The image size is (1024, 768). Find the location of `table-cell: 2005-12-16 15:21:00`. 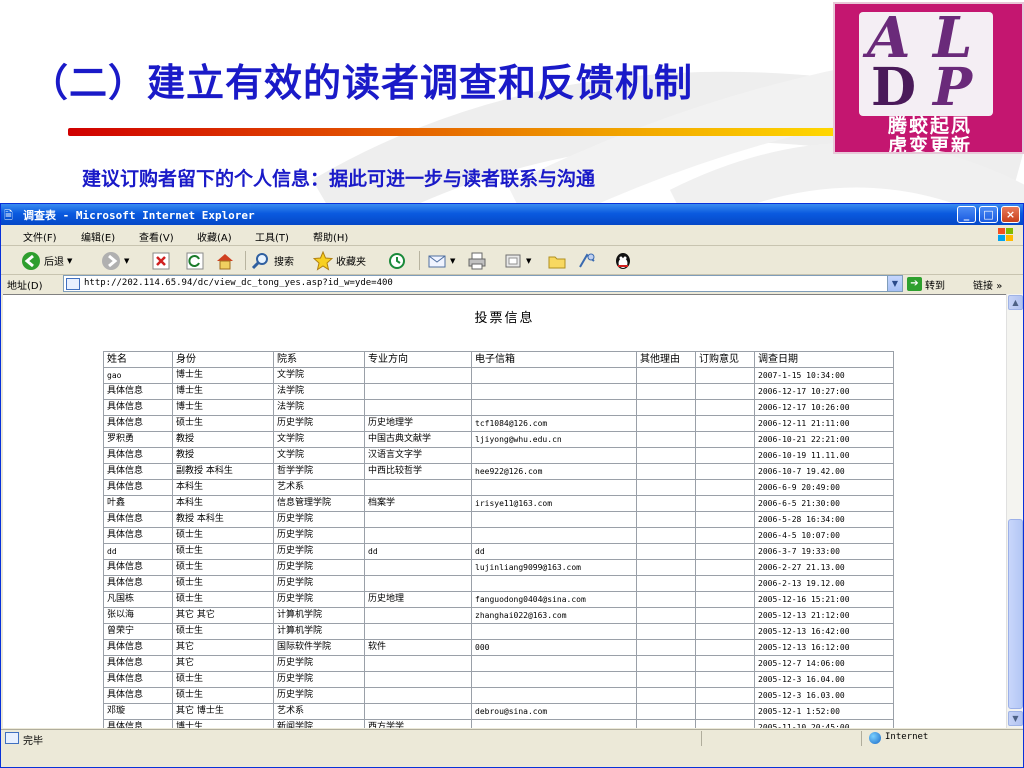

table-cell: 2005-12-16 15:21:00 is located at coordinates (824, 599).